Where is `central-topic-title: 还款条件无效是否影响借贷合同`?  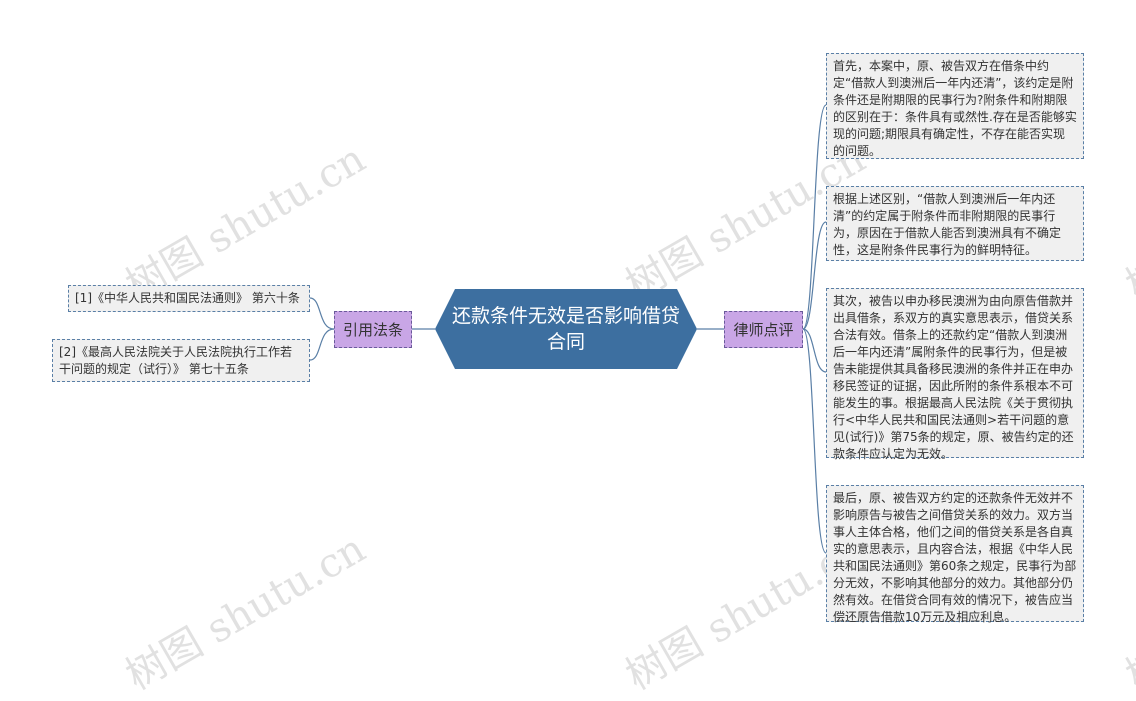 central-topic-title: 还款条件无效是否影响借贷合同 is located at coordinates (565, 329).